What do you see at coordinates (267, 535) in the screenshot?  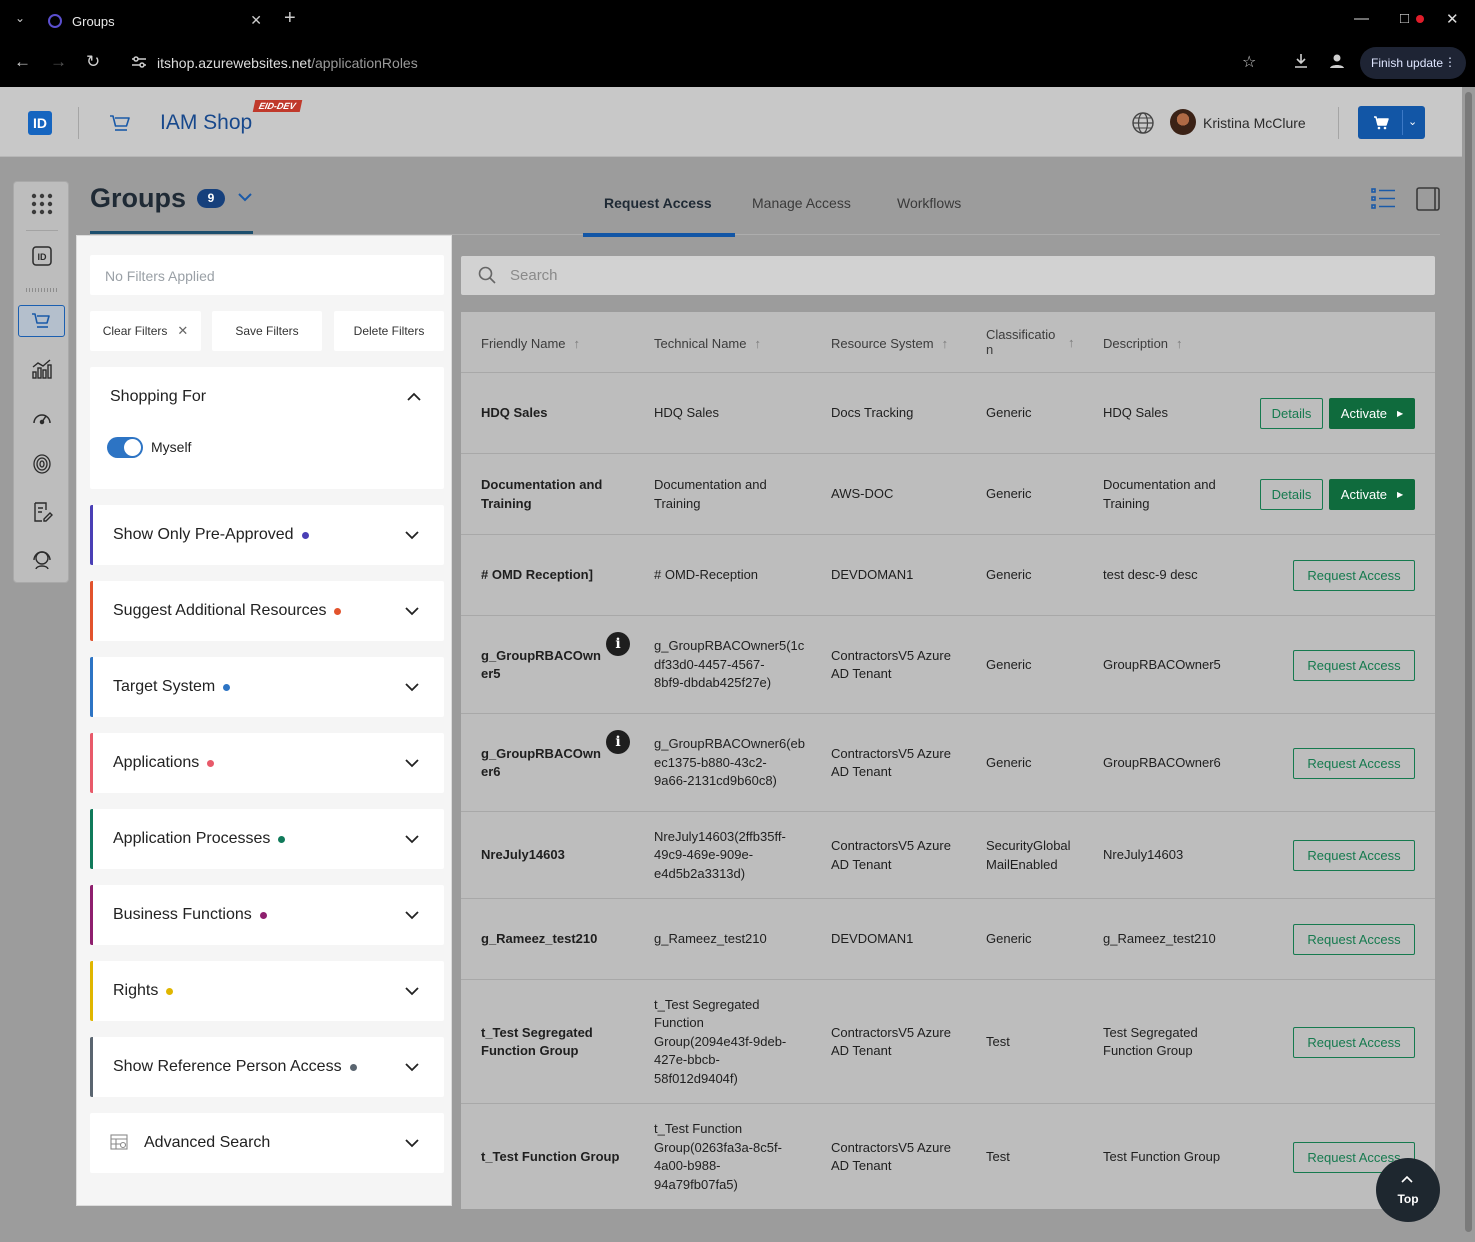 I see `filter-facet: Show Only Pre-Approved` at bounding box center [267, 535].